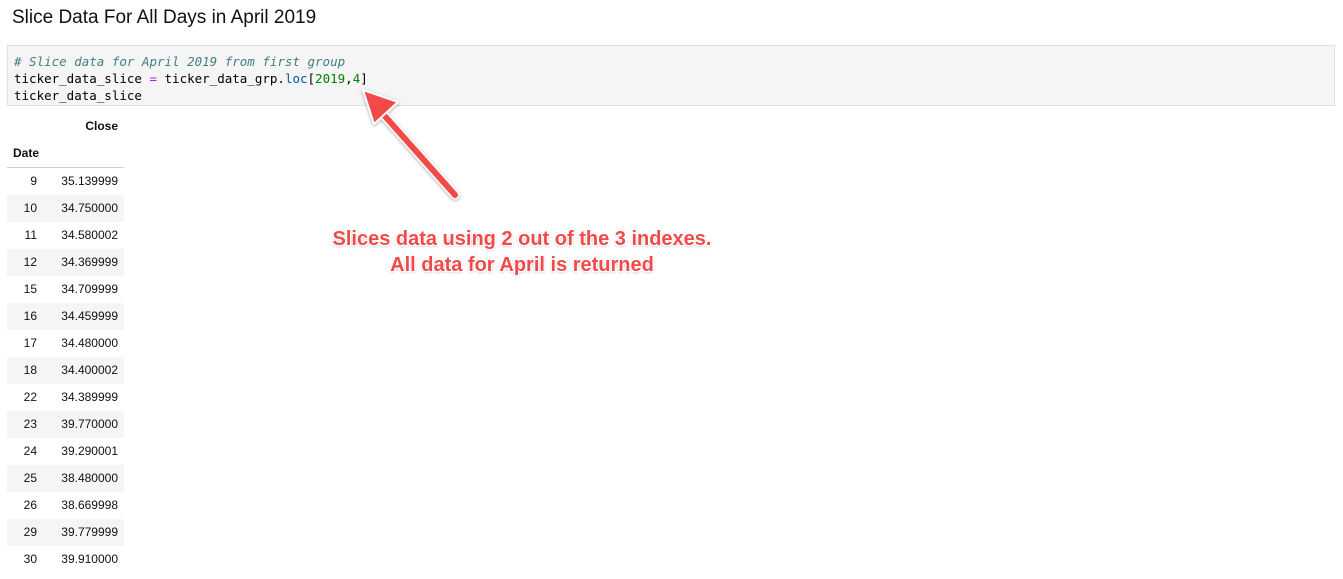 Image resolution: width=1343 pixels, height=579 pixels. I want to click on table-row: 11 34.580002, so click(65, 235).